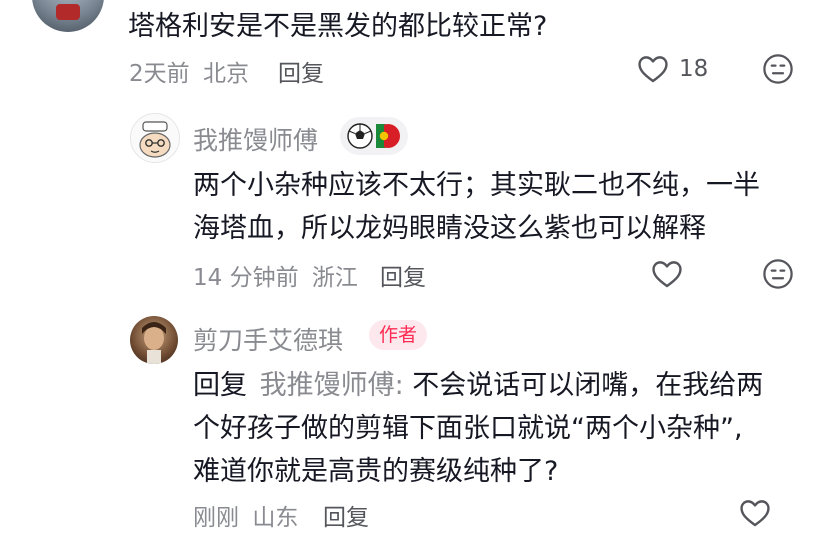 This screenshot has width=828, height=539. Describe the element at coordinates (694, 69) in the screenshot. I see `like-count: 18` at that location.